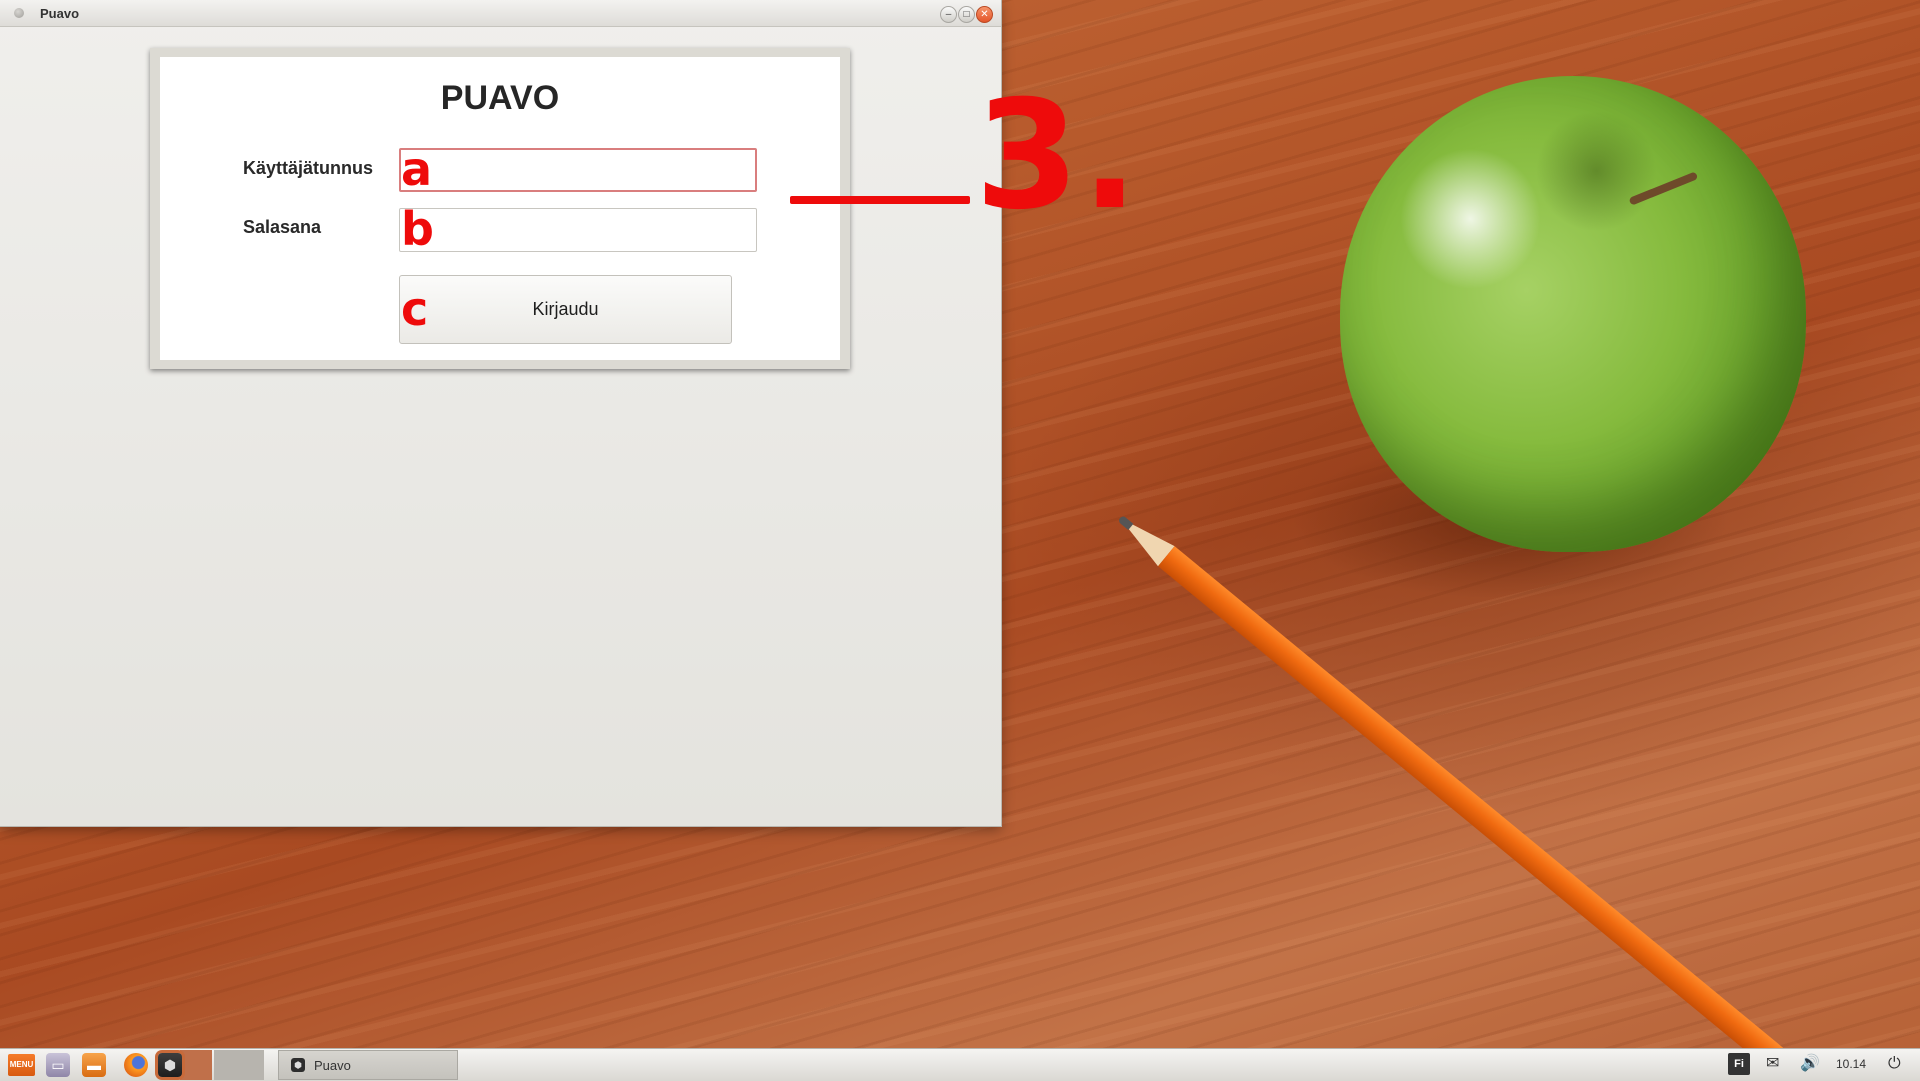 The width and height of the screenshot is (1920, 1081). What do you see at coordinates (1739, 1064) in the screenshot?
I see `keyboard-layout-indicator: Fi` at bounding box center [1739, 1064].